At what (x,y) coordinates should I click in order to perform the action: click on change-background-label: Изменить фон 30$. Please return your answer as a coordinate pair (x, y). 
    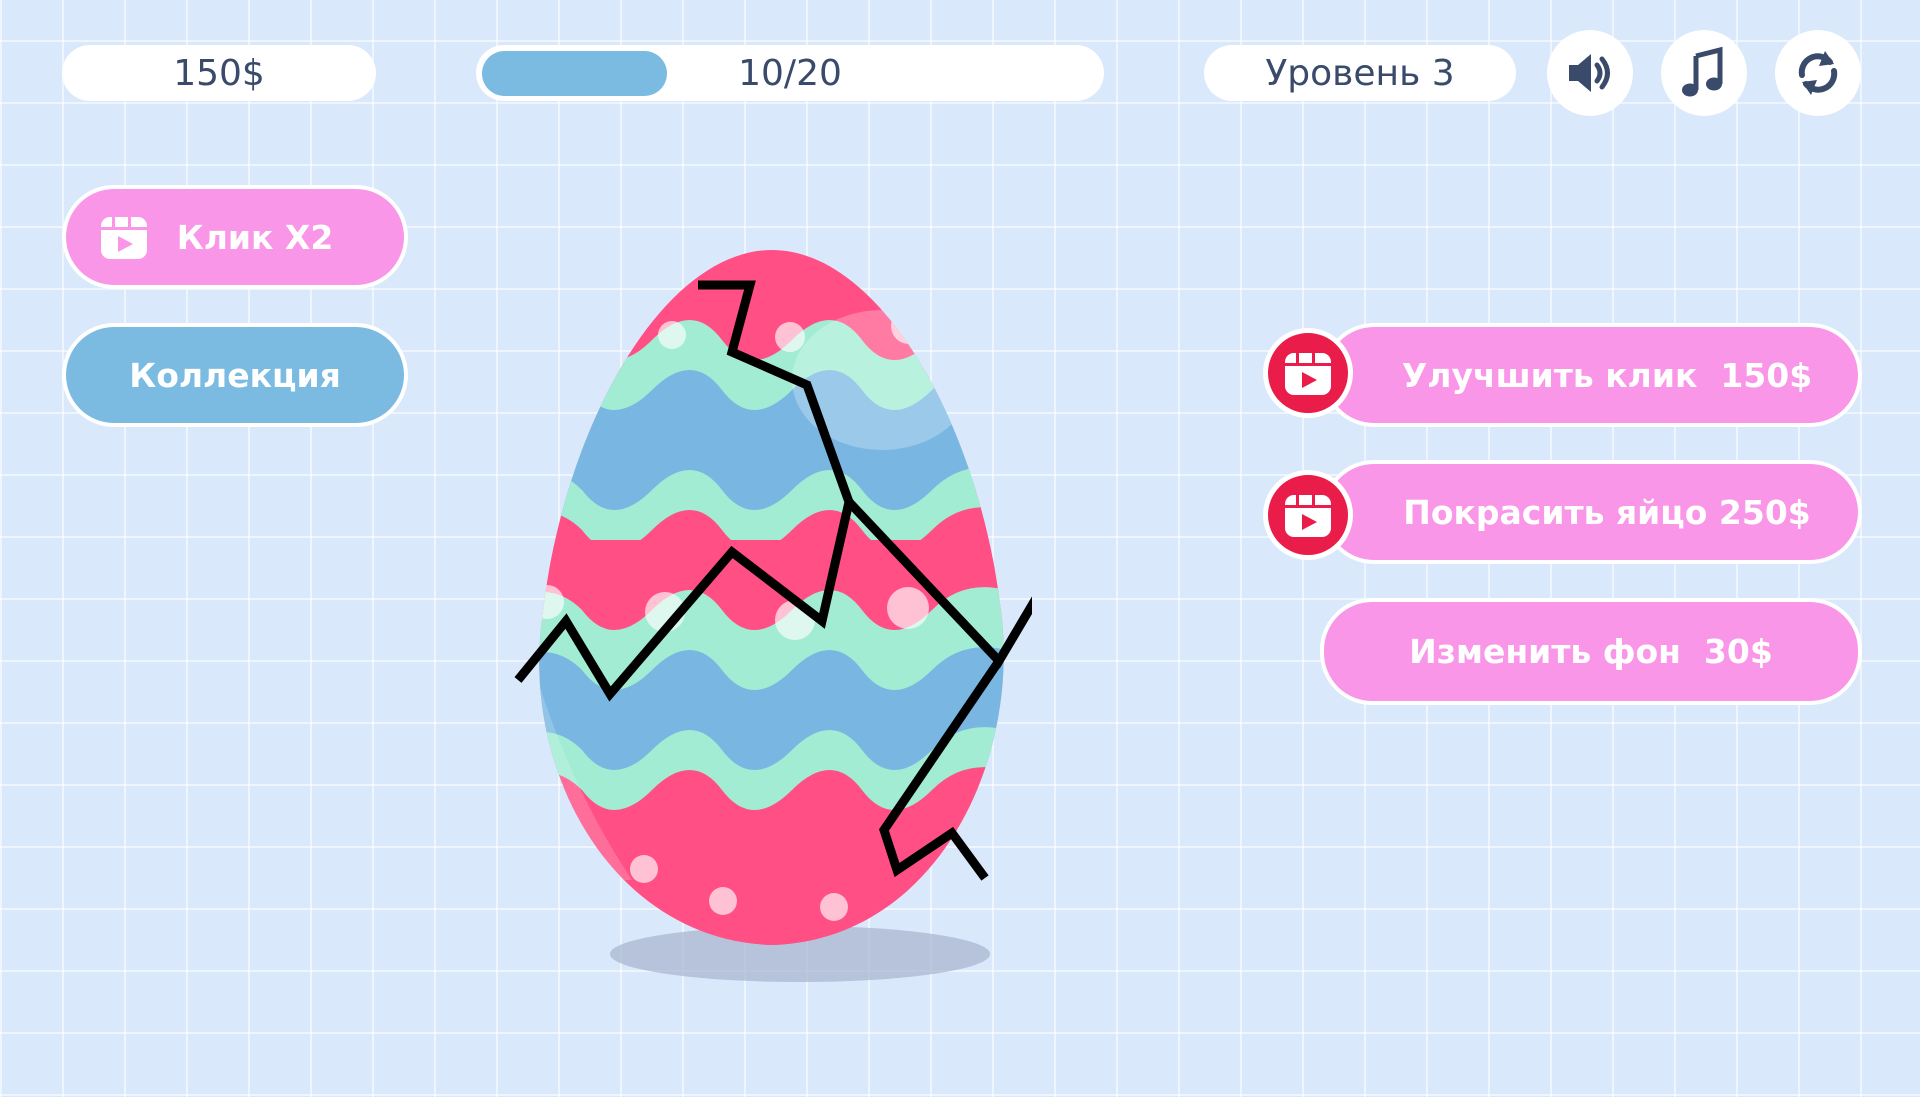
    Looking at the image, I should click on (1591, 651).